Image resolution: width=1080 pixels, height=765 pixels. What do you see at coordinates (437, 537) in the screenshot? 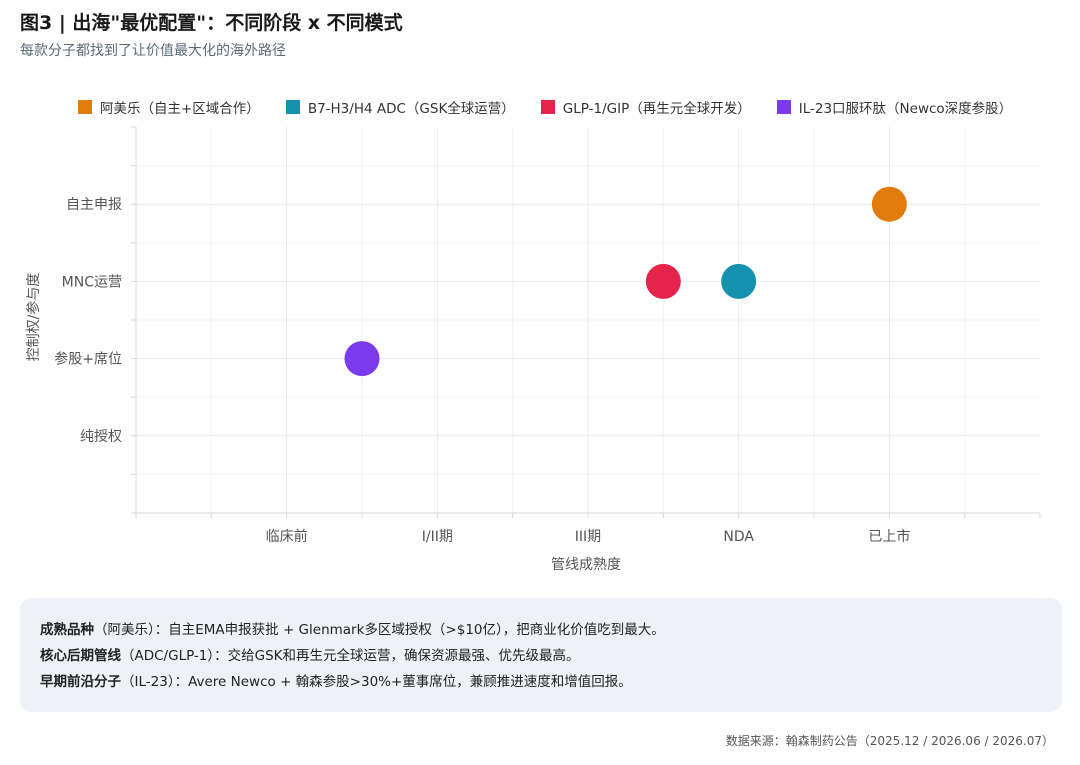
I see `x-tick-label: I/II期` at bounding box center [437, 537].